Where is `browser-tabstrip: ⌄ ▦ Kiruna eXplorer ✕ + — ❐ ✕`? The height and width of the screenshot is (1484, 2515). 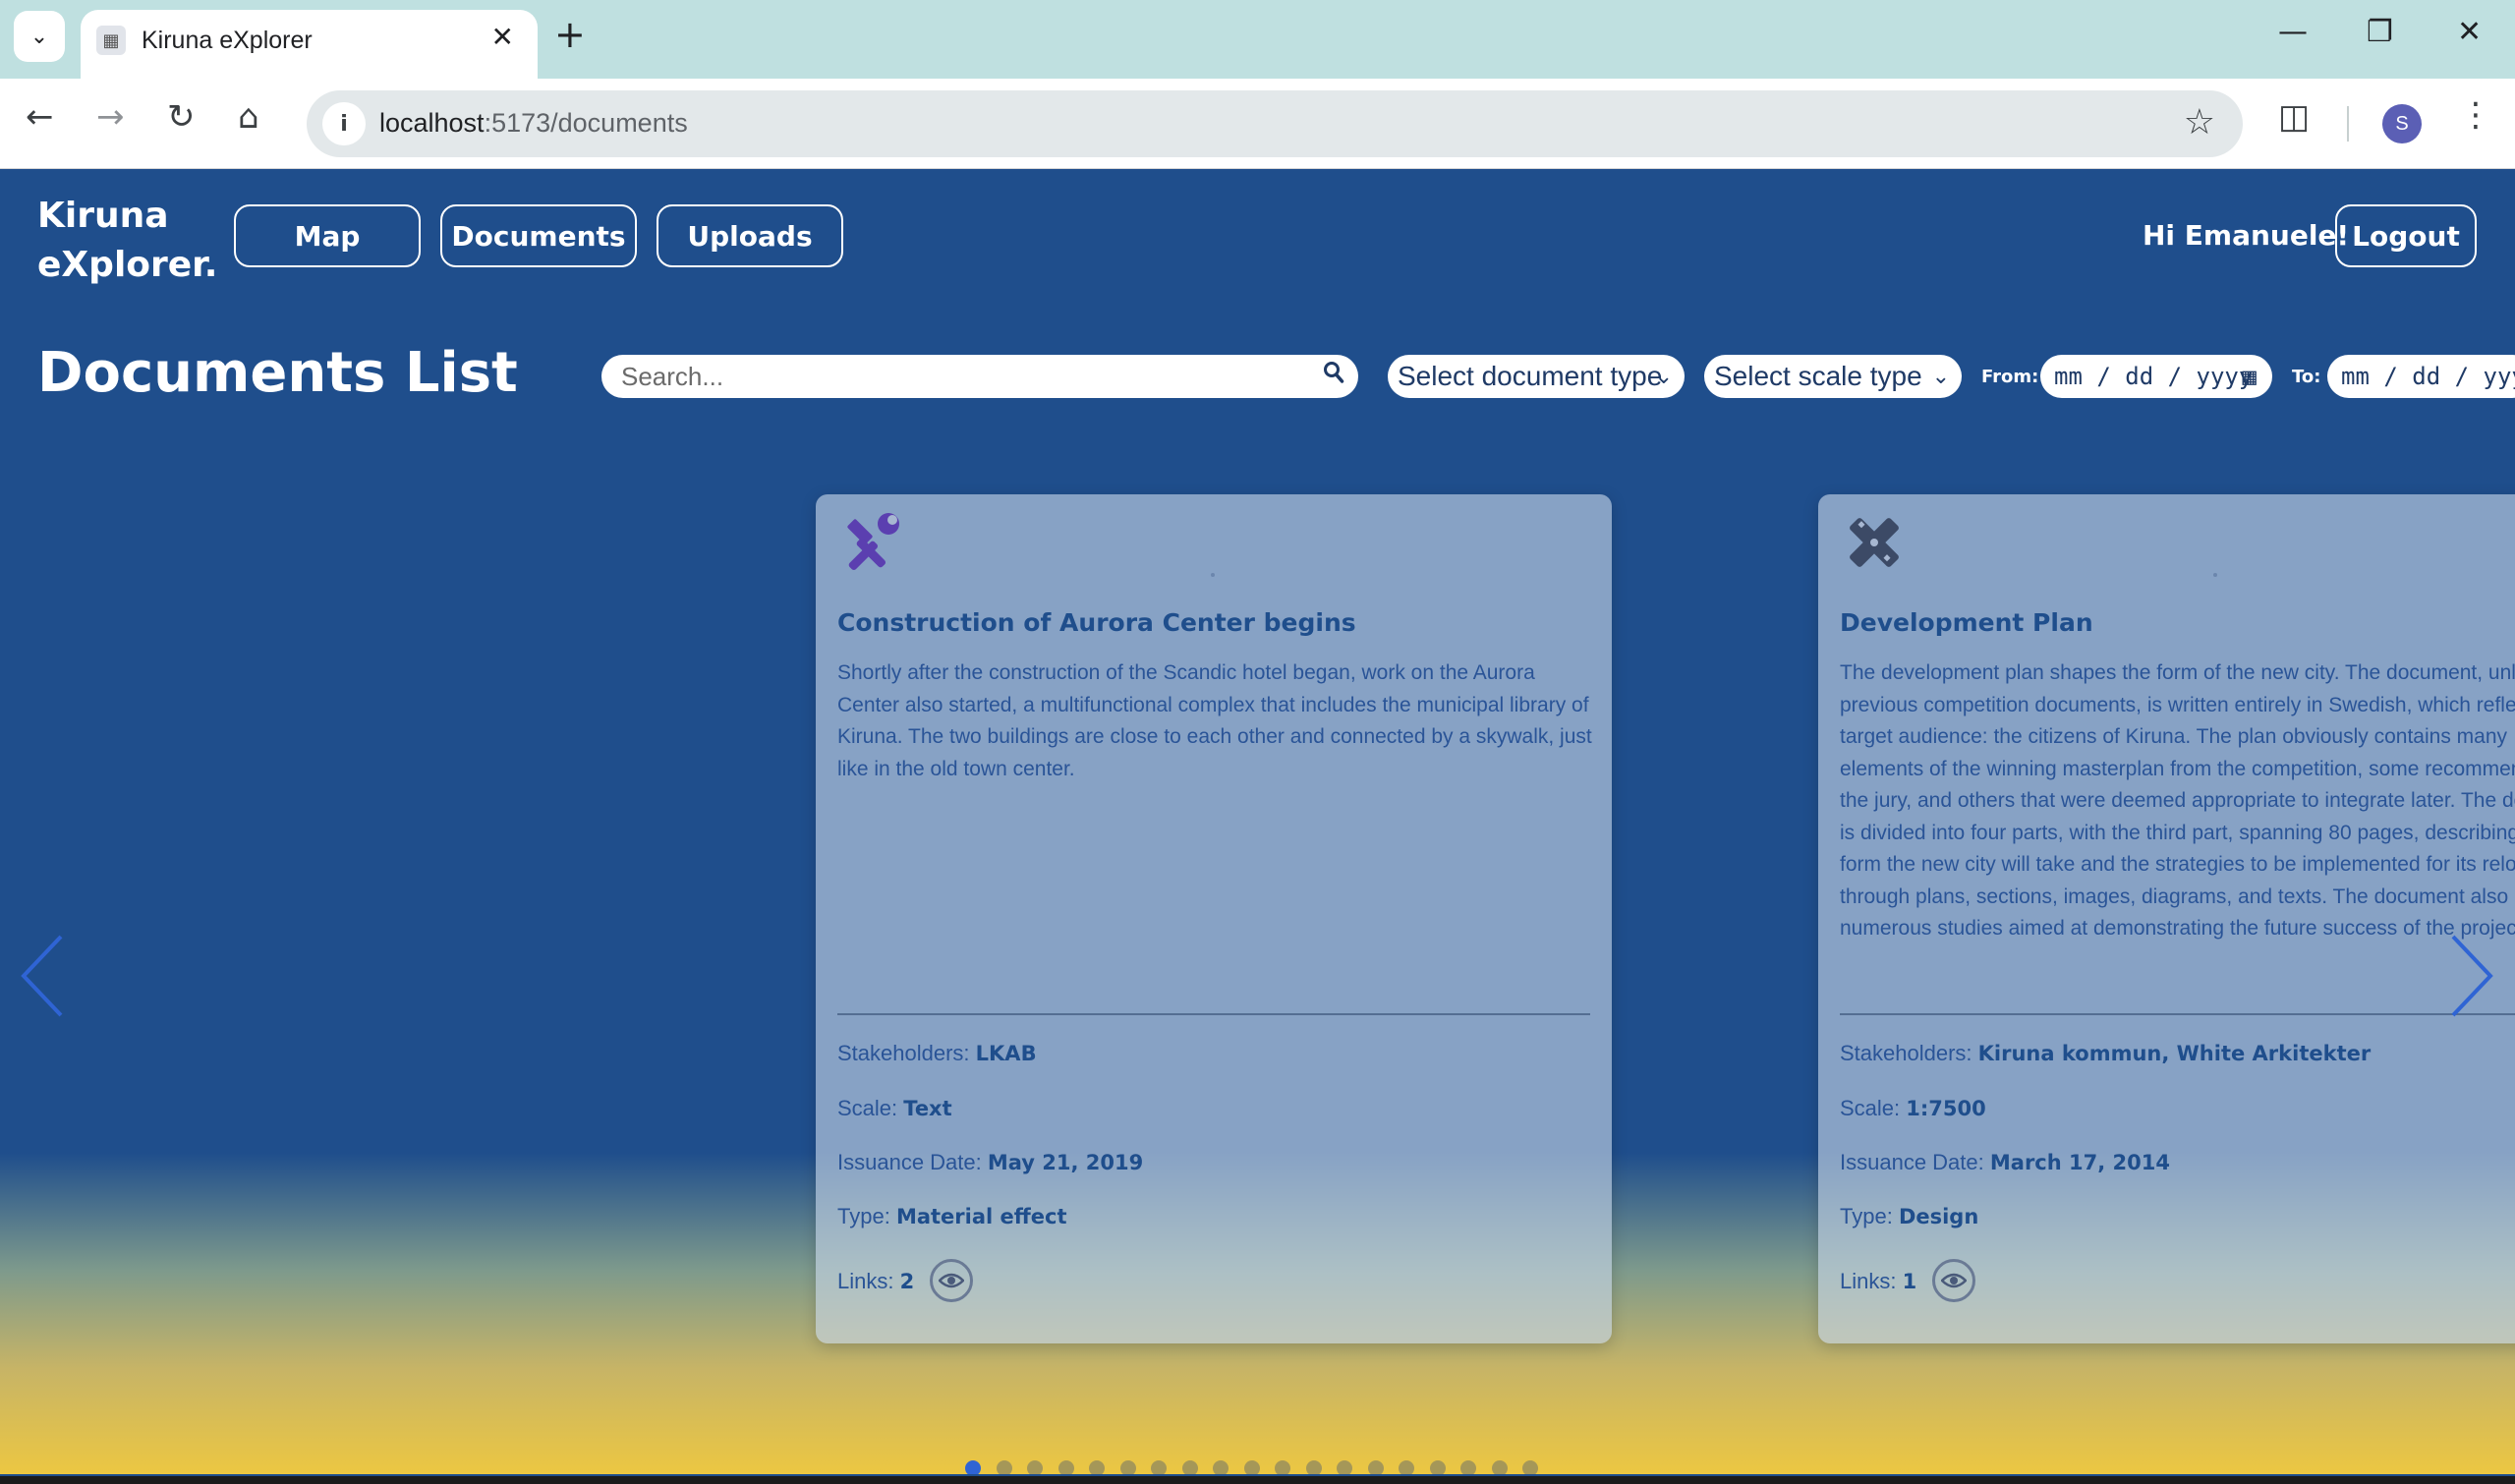 browser-tabstrip: ⌄ ▦ Kiruna eXplorer ✕ + — ❐ ✕ is located at coordinates (1257, 39).